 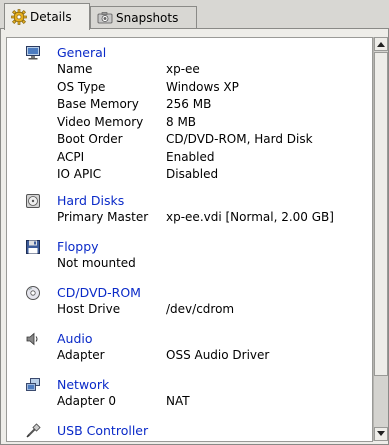 I want to click on detail-key: Base Memory, so click(x=98, y=104).